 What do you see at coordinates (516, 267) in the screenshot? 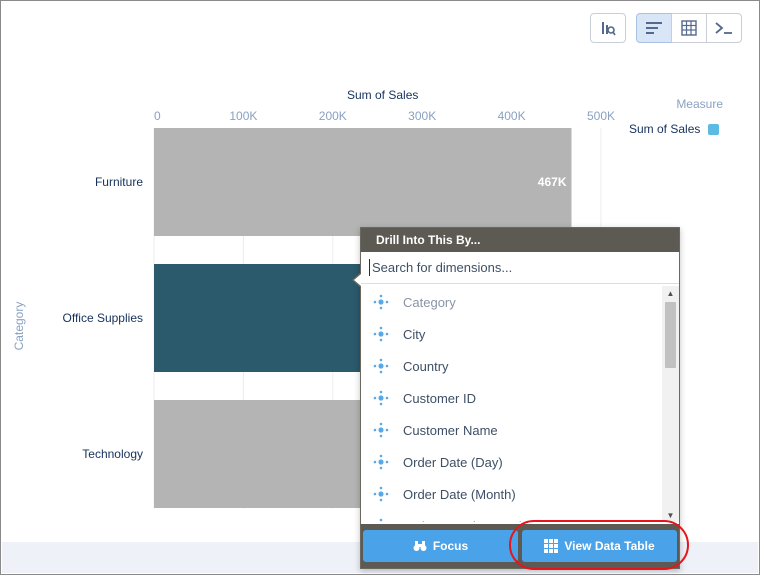
I see `dimension-search-input` at bounding box center [516, 267].